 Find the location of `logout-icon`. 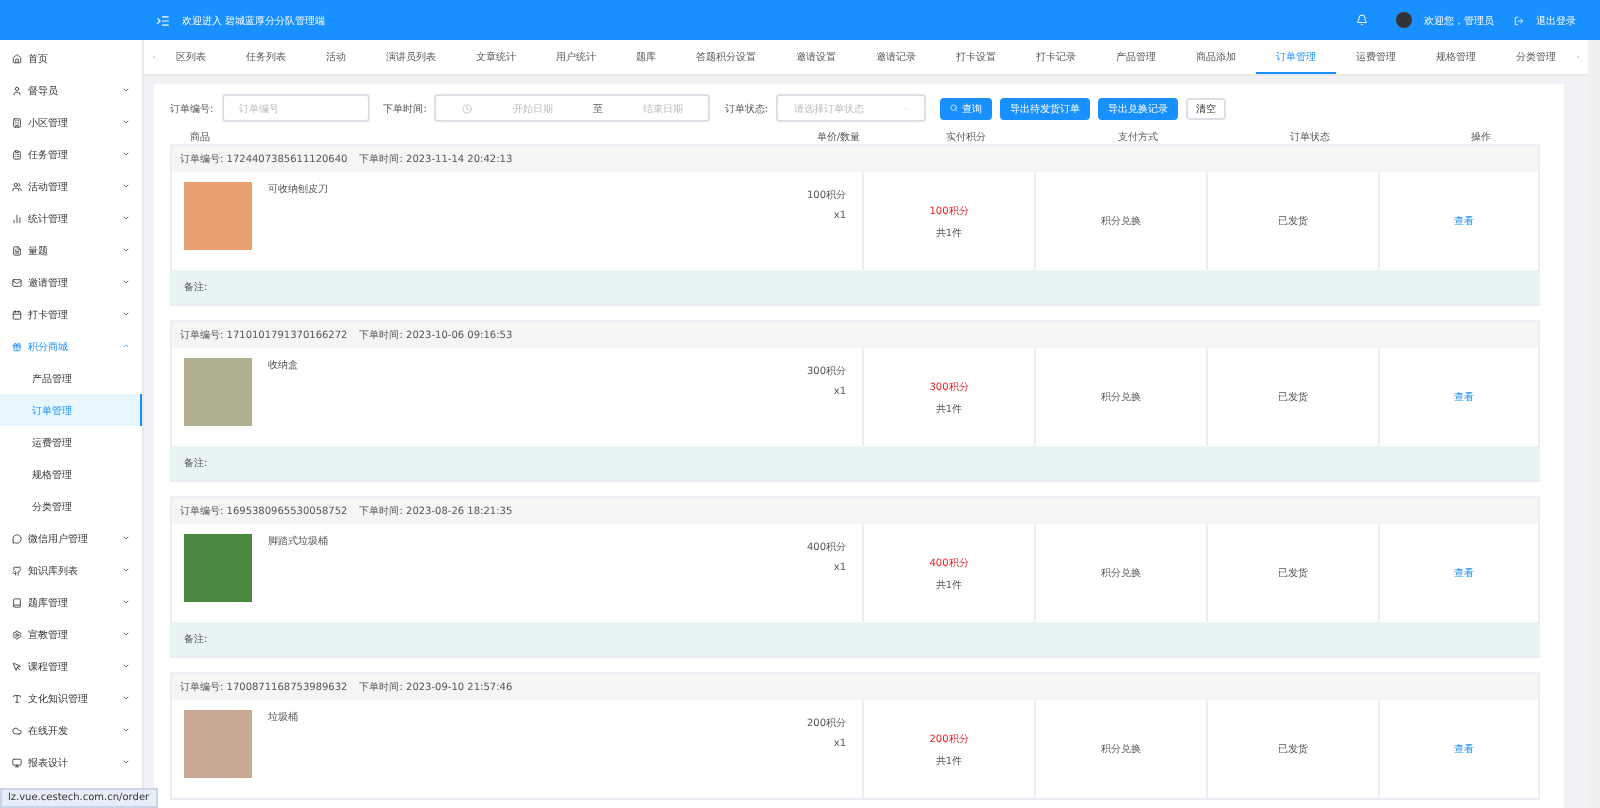

logout-icon is located at coordinates (1519, 20).